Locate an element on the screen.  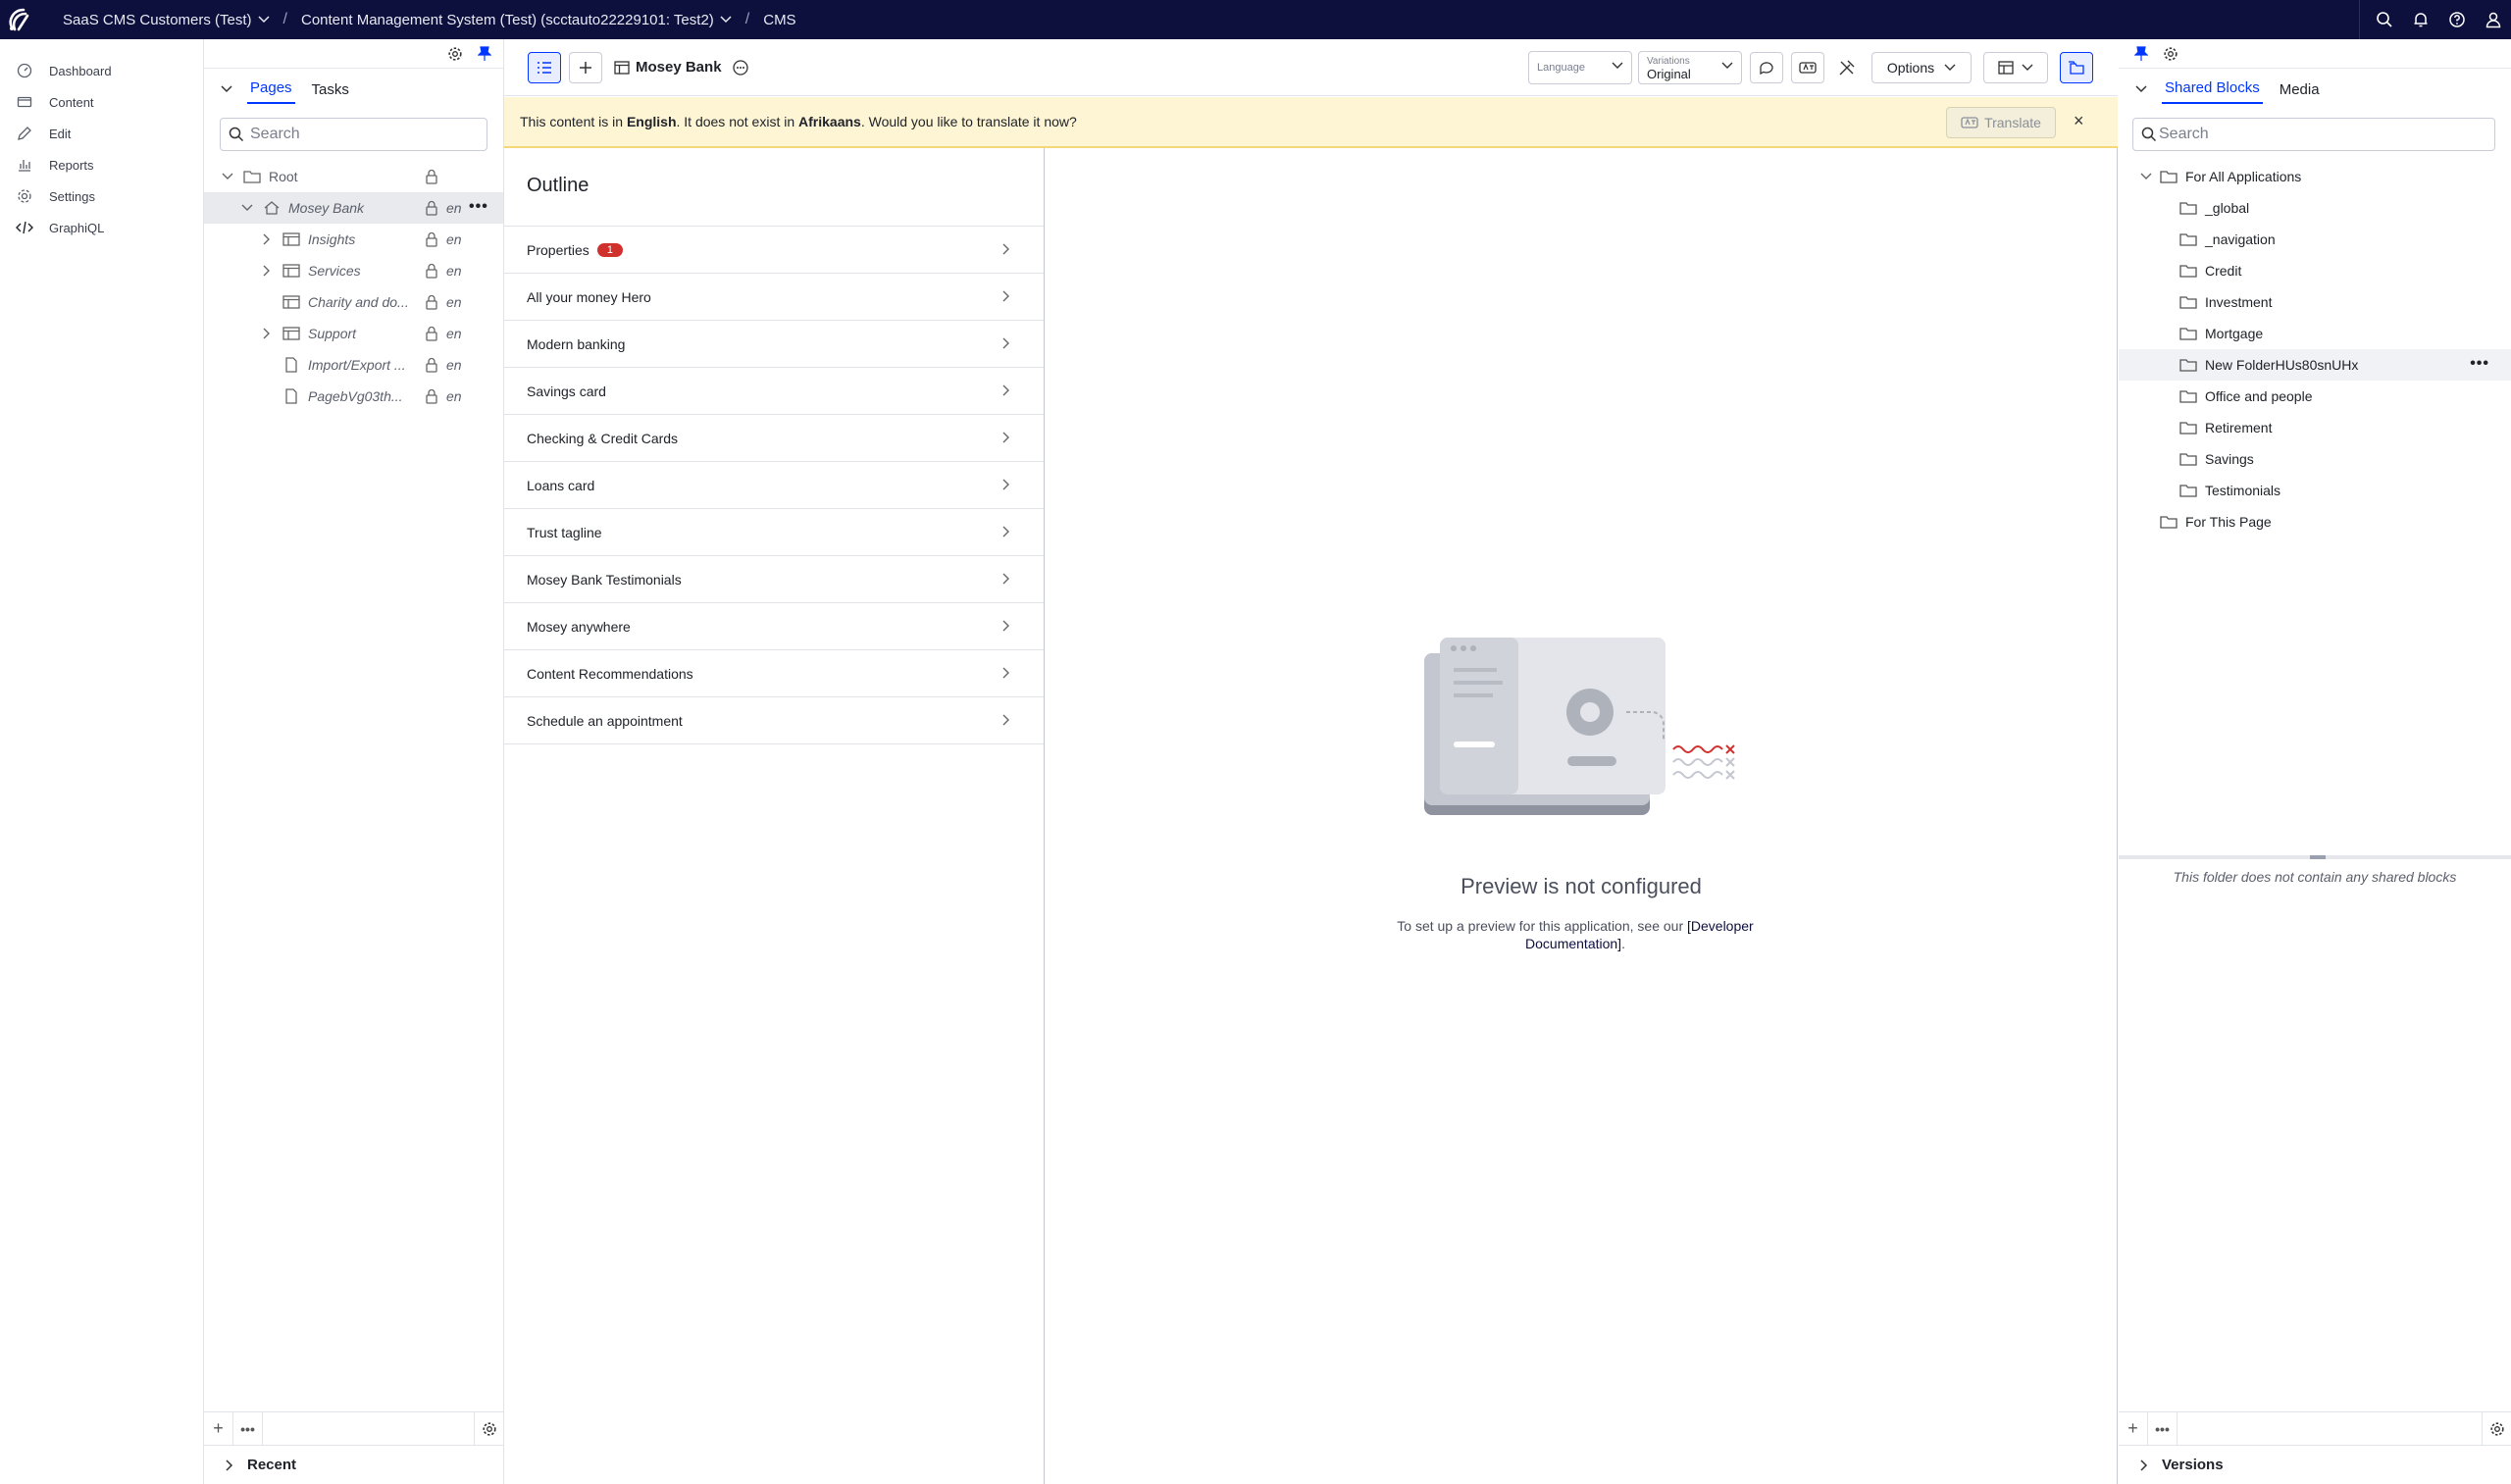
layout-button is located at coordinates (2015, 67).